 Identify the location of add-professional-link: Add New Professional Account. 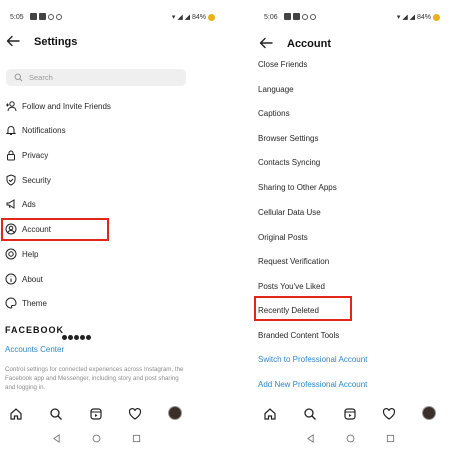
(312, 384).